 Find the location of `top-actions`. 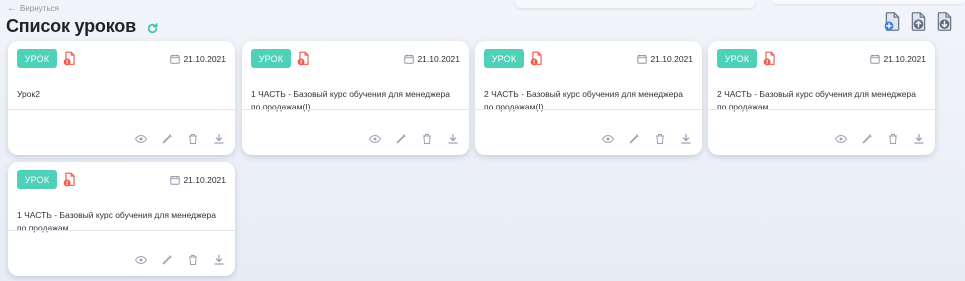

top-actions is located at coordinates (918, 21).